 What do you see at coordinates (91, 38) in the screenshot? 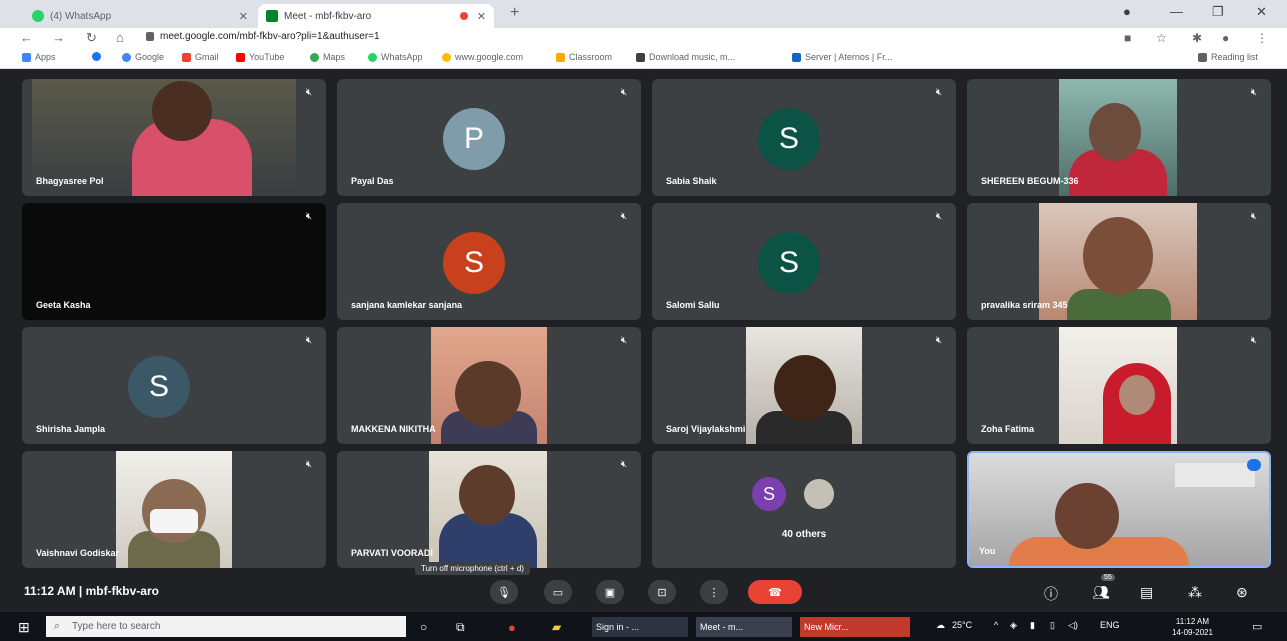
I see `reload-icon: ↻` at bounding box center [91, 38].